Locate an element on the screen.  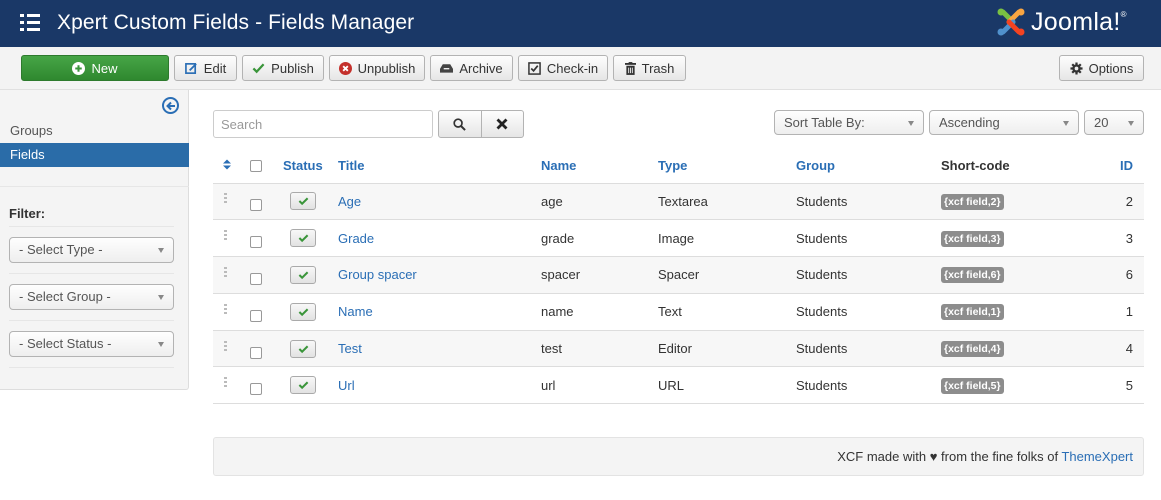
collapse-sidebar-button is located at coordinates (170, 105).